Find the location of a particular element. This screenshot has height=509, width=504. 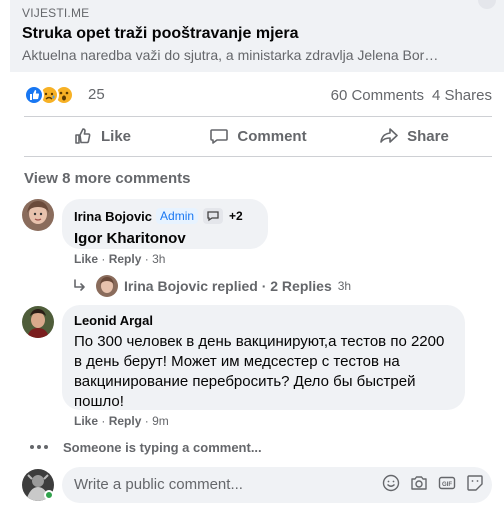

badge-extra: +2 is located at coordinates (236, 216).